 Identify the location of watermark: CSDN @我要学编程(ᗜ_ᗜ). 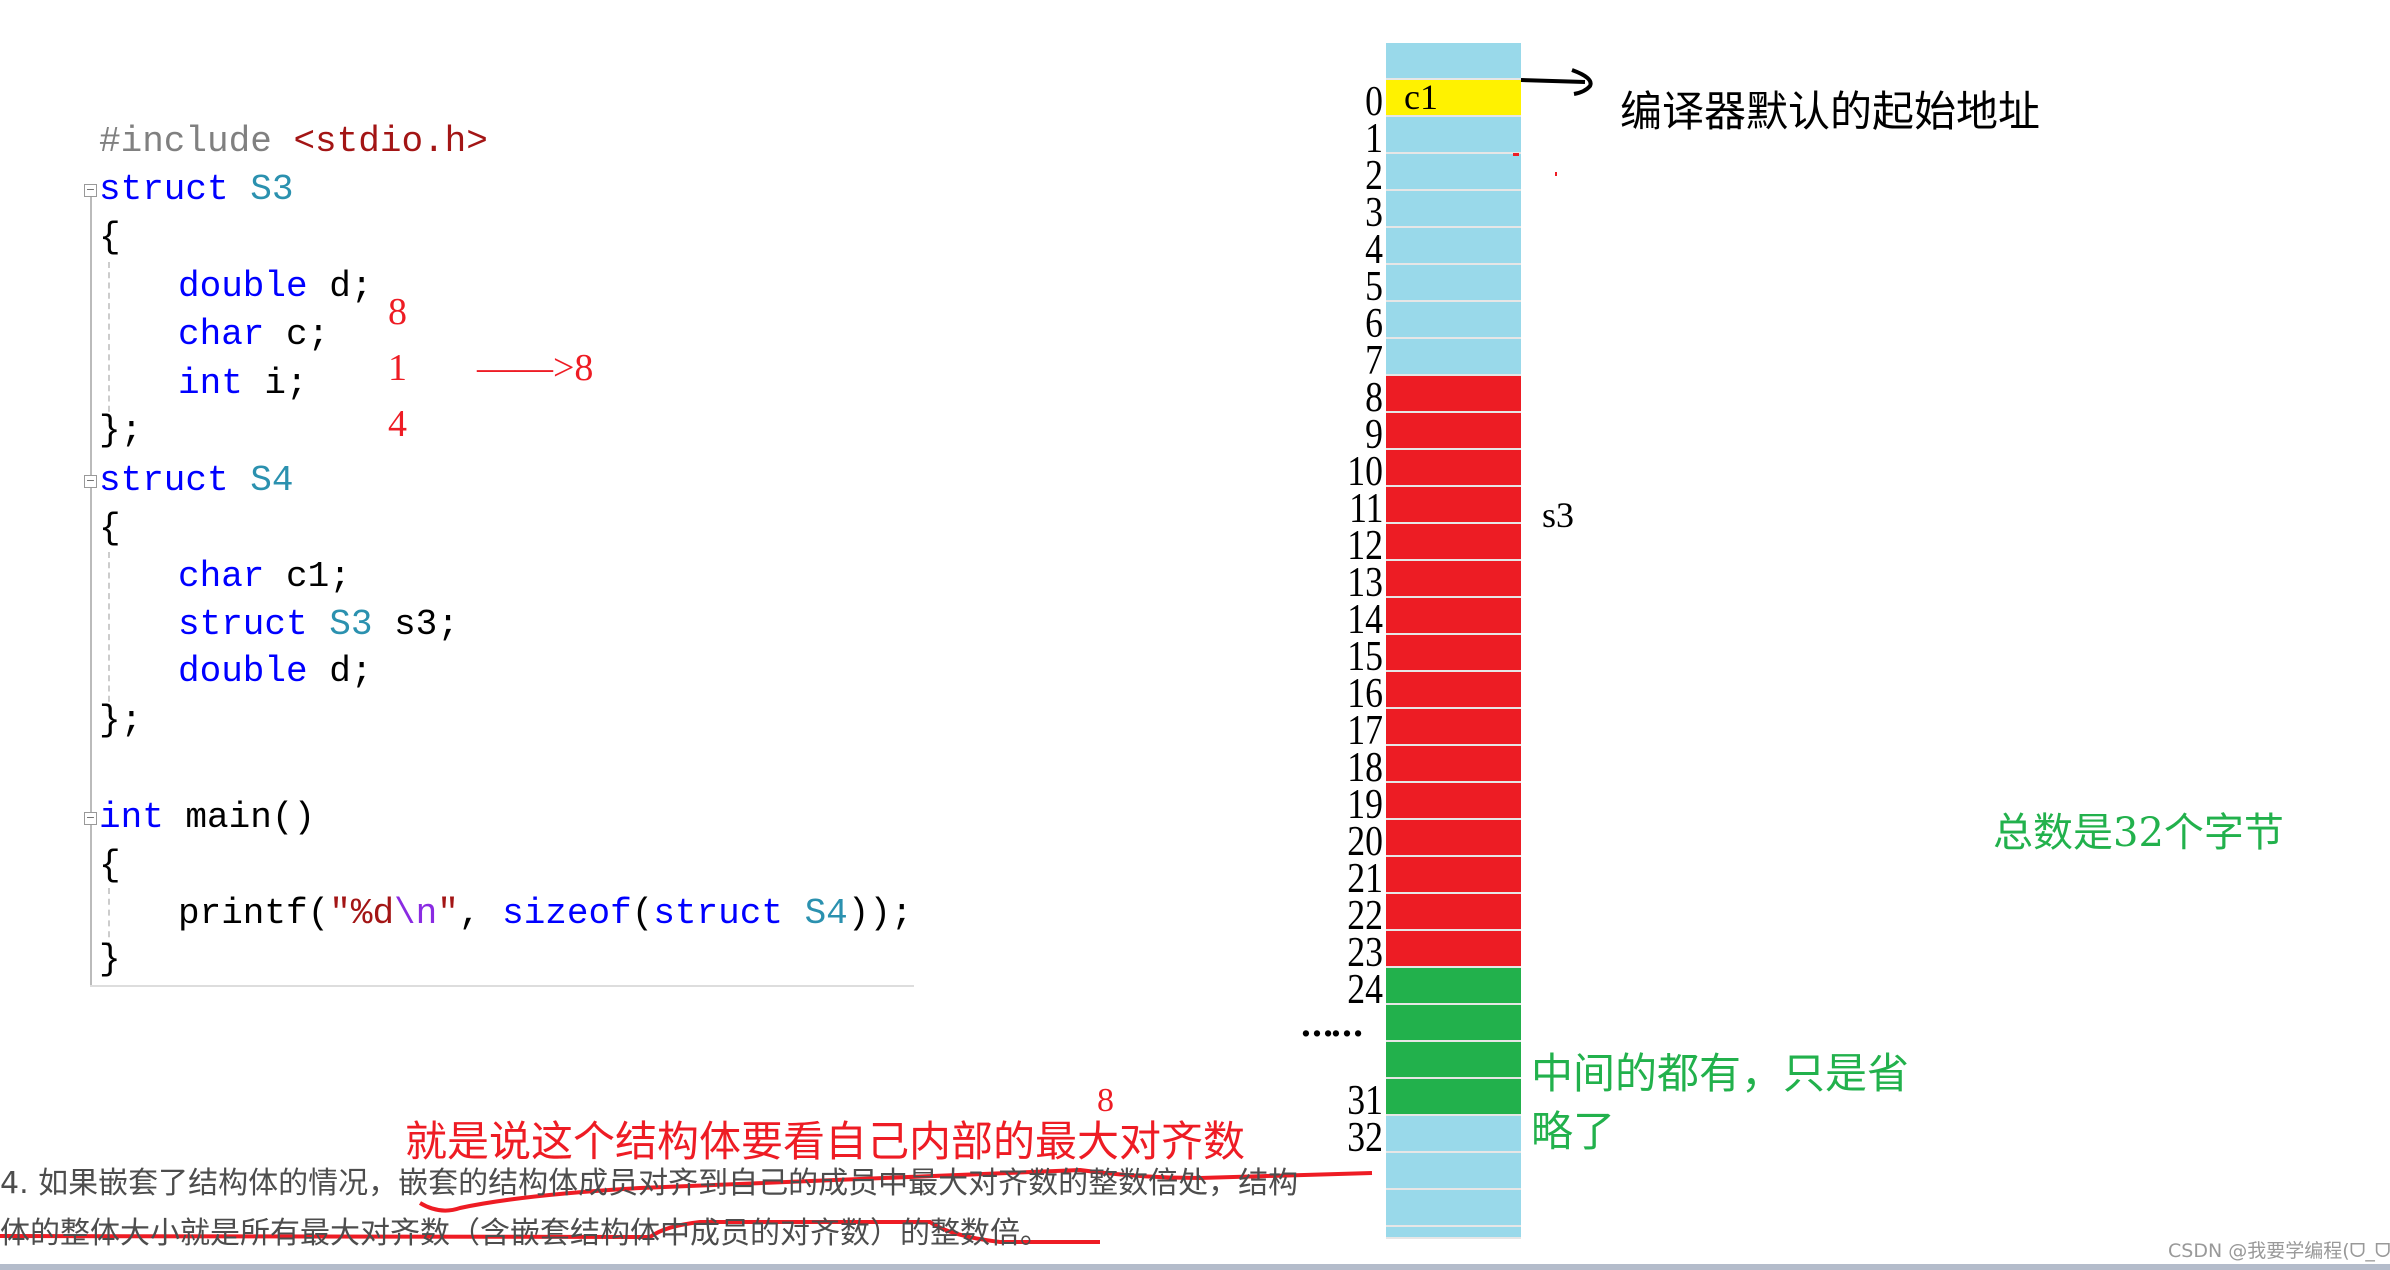
(2279, 1251).